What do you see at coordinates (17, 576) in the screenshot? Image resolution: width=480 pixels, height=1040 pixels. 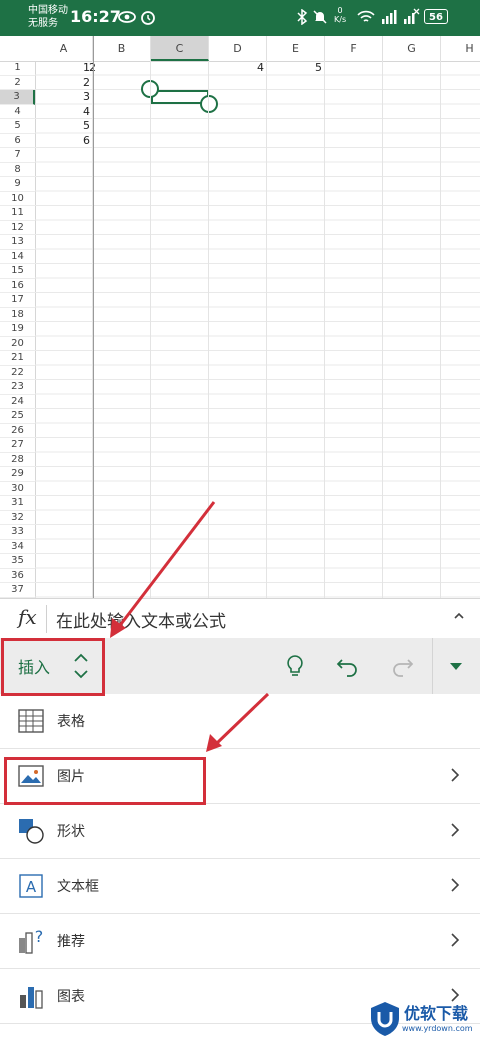 I see `row-header-36: 36` at bounding box center [17, 576].